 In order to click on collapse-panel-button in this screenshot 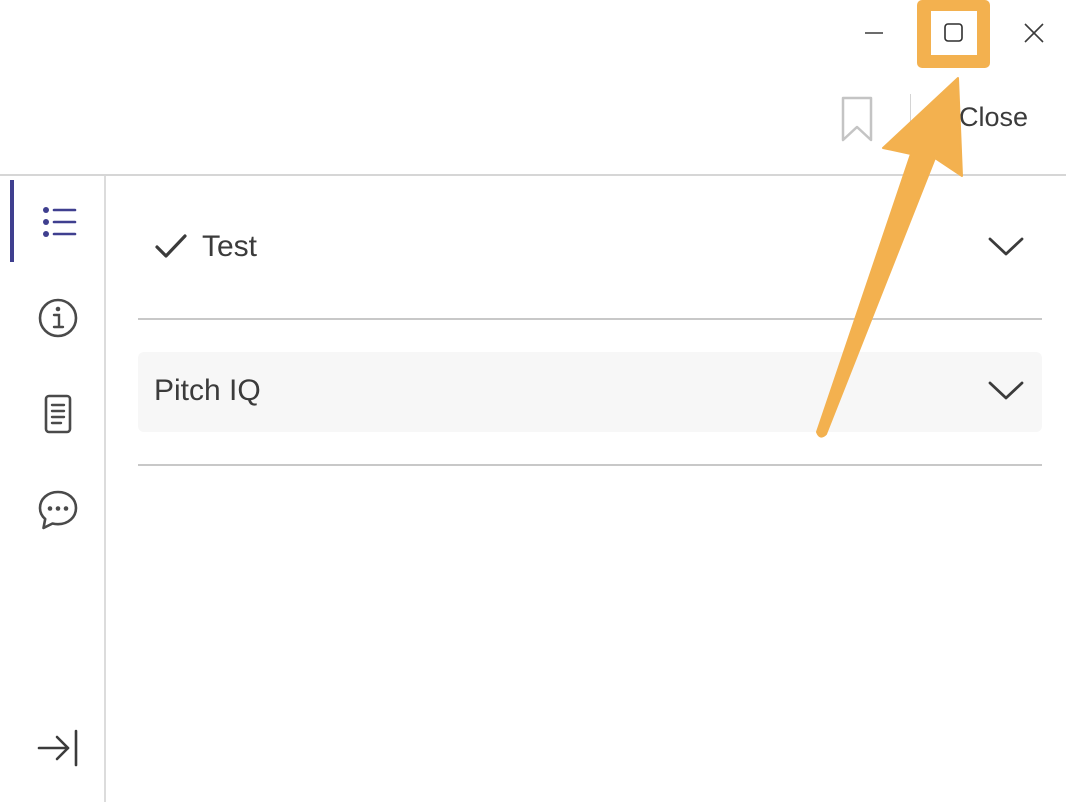, I will do `click(58, 748)`.